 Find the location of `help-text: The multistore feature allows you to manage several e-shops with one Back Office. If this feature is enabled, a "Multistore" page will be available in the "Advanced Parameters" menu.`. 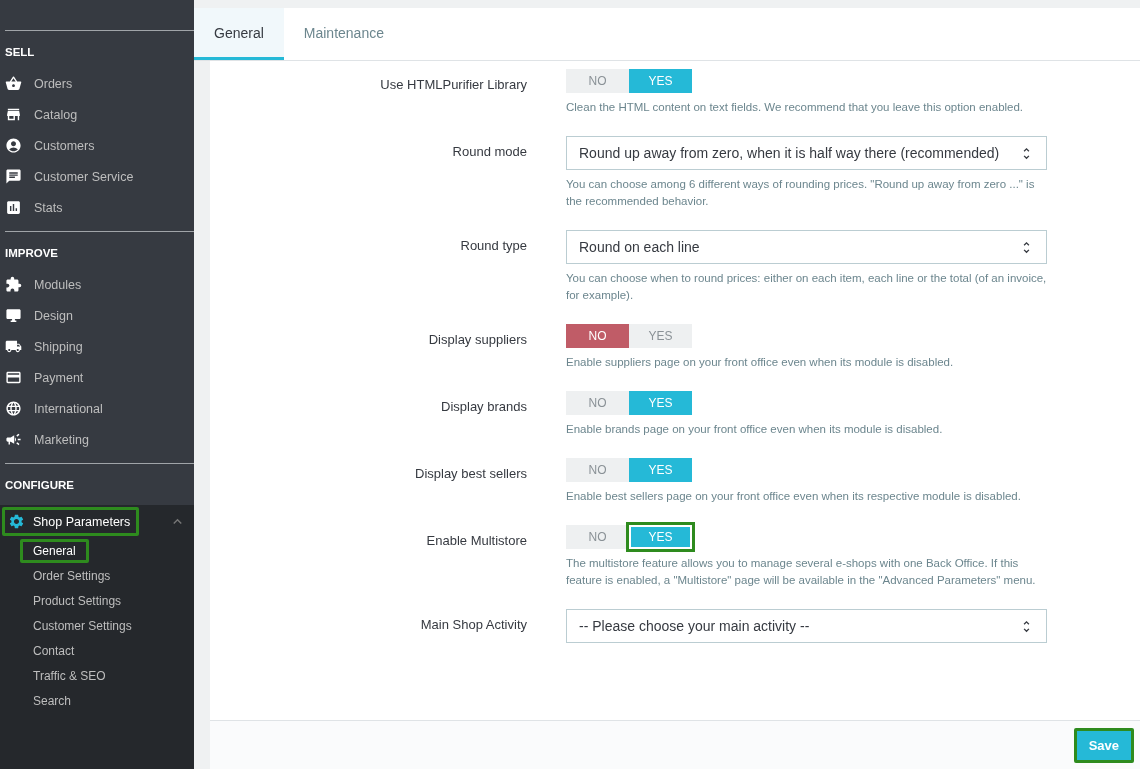

help-text: The multistore feature allows you to manage several e-shops with one Back Office. If this feature is enabled, a "Multistore" page will be available in the "Advanced Parameters" menu. is located at coordinates (801, 572).